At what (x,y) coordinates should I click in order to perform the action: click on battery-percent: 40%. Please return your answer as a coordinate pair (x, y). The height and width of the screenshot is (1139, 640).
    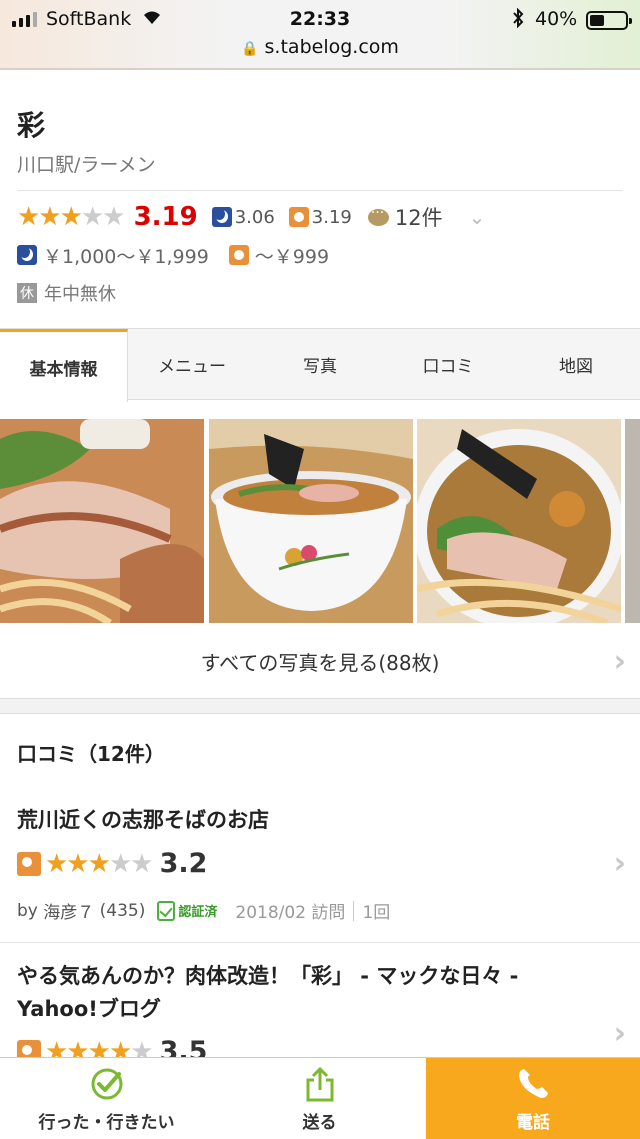
    Looking at the image, I should click on (556, 19).